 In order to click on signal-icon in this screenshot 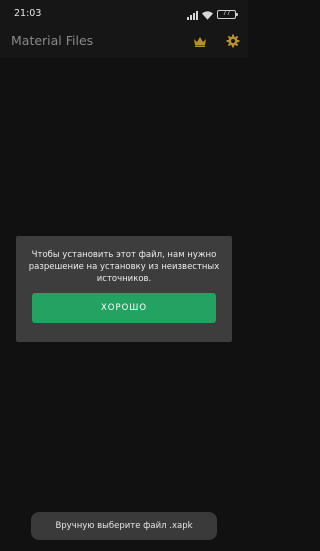, I will do `click(192, 14)`.